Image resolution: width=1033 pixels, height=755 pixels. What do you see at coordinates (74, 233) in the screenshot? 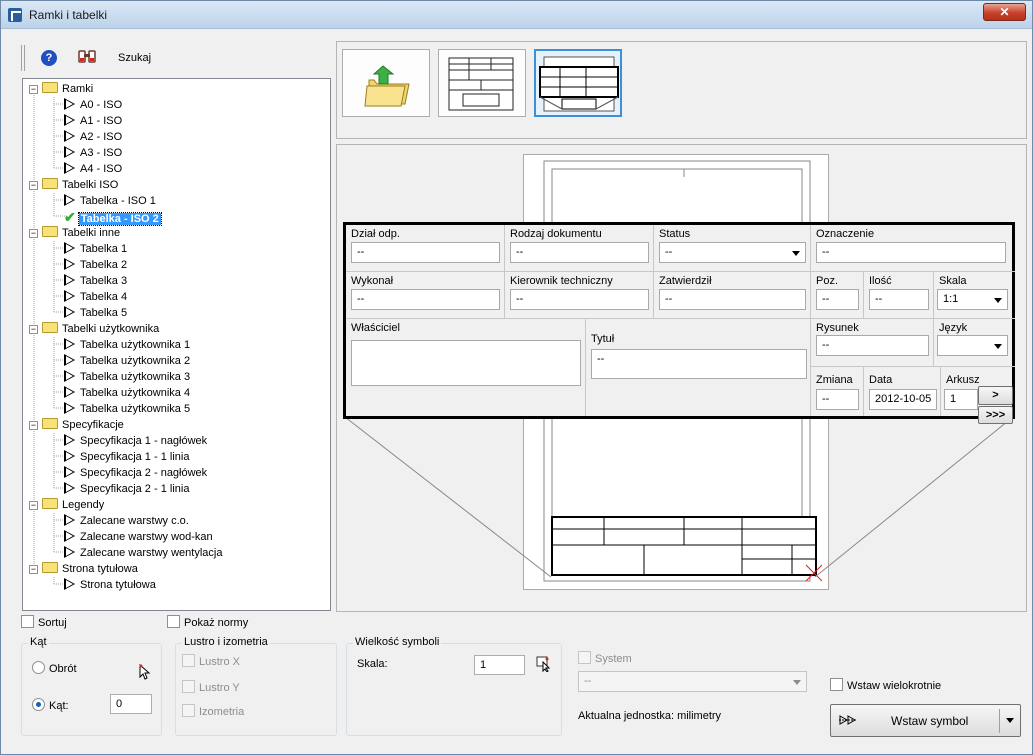
I see `tree-group-tabelki-inne: − Tabelki inne` at bounding box center [74, 233].